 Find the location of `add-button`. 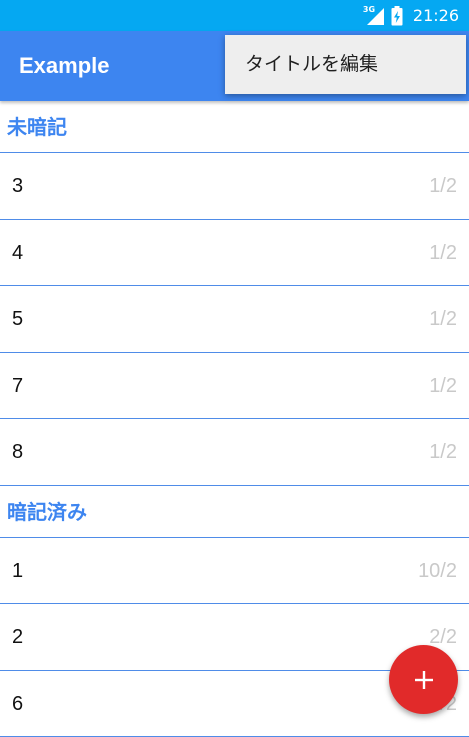

add-button is located at coordinates (423, 679).